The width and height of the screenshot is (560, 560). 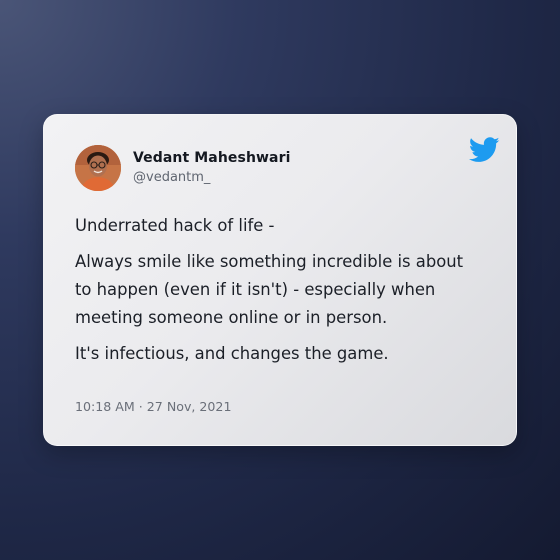 What do you see at coordinates (212, 158) in the screenshot?
I see `author-name: Vedant Maheshwari` at bounding box center [212, 158].